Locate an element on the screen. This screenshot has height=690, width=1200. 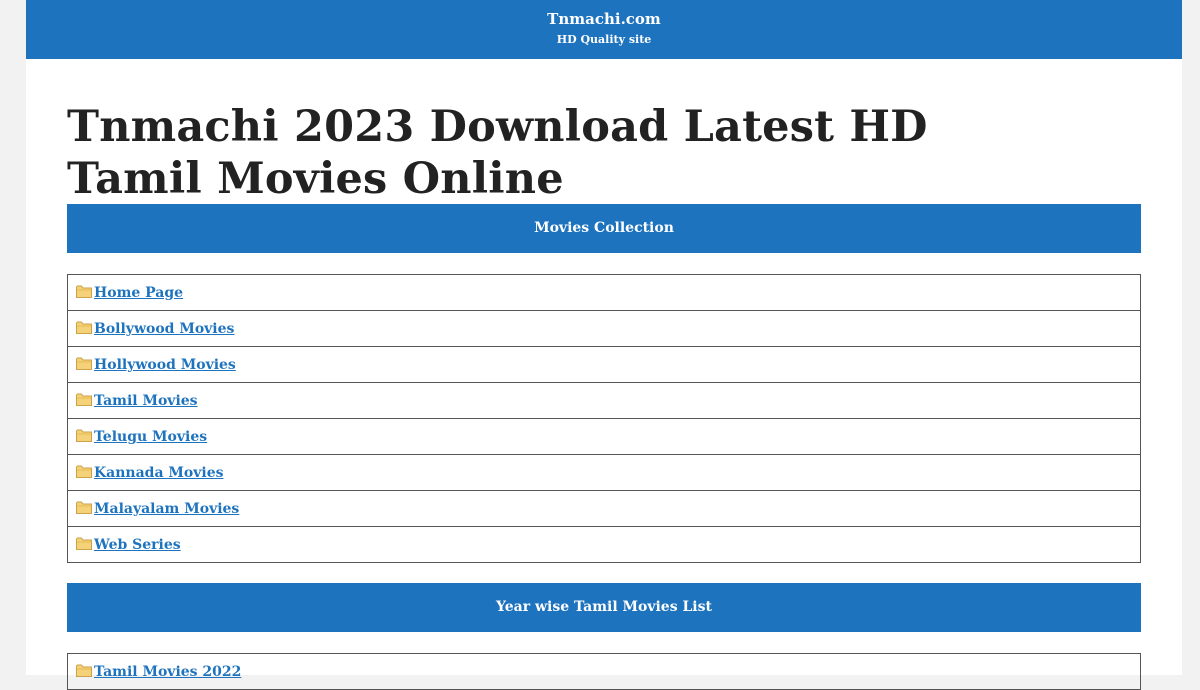
link-kannada-movies: Kannada Movies is located at coordinates (158, 473).